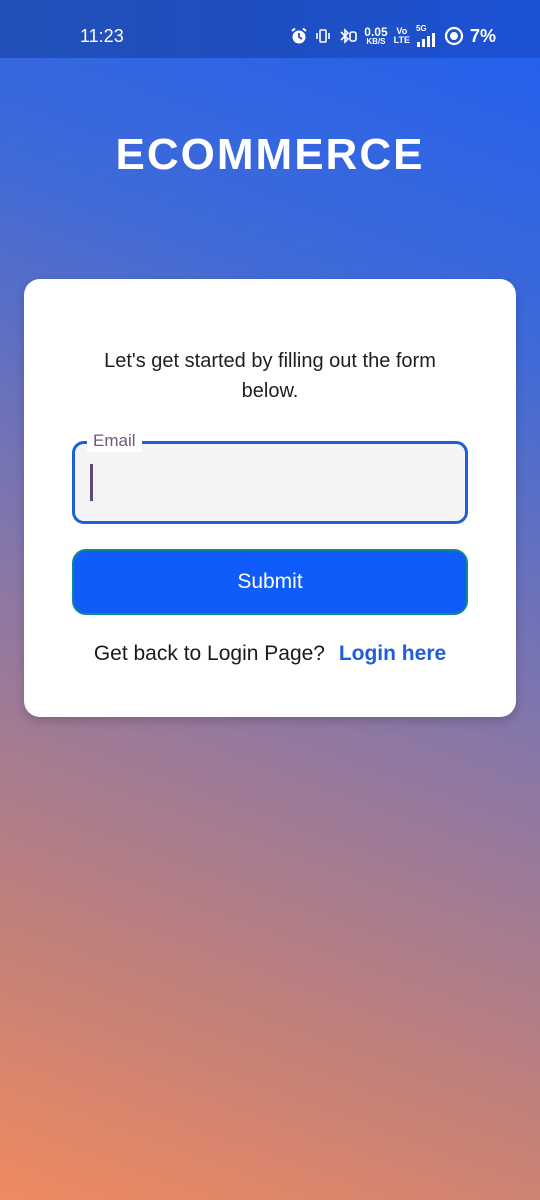  Describe the element at coordinates (376, 31) in the screenshot. I see `net-speed-value: 0.05` at that location.